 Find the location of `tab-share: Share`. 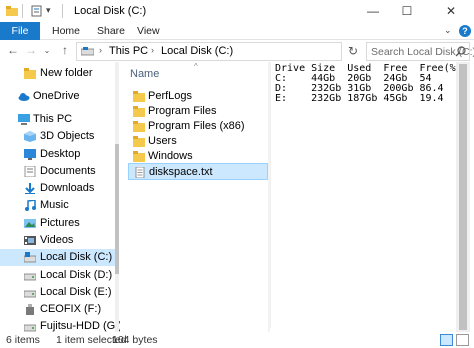

tab-share: Share is located at coordinates (111, 31).